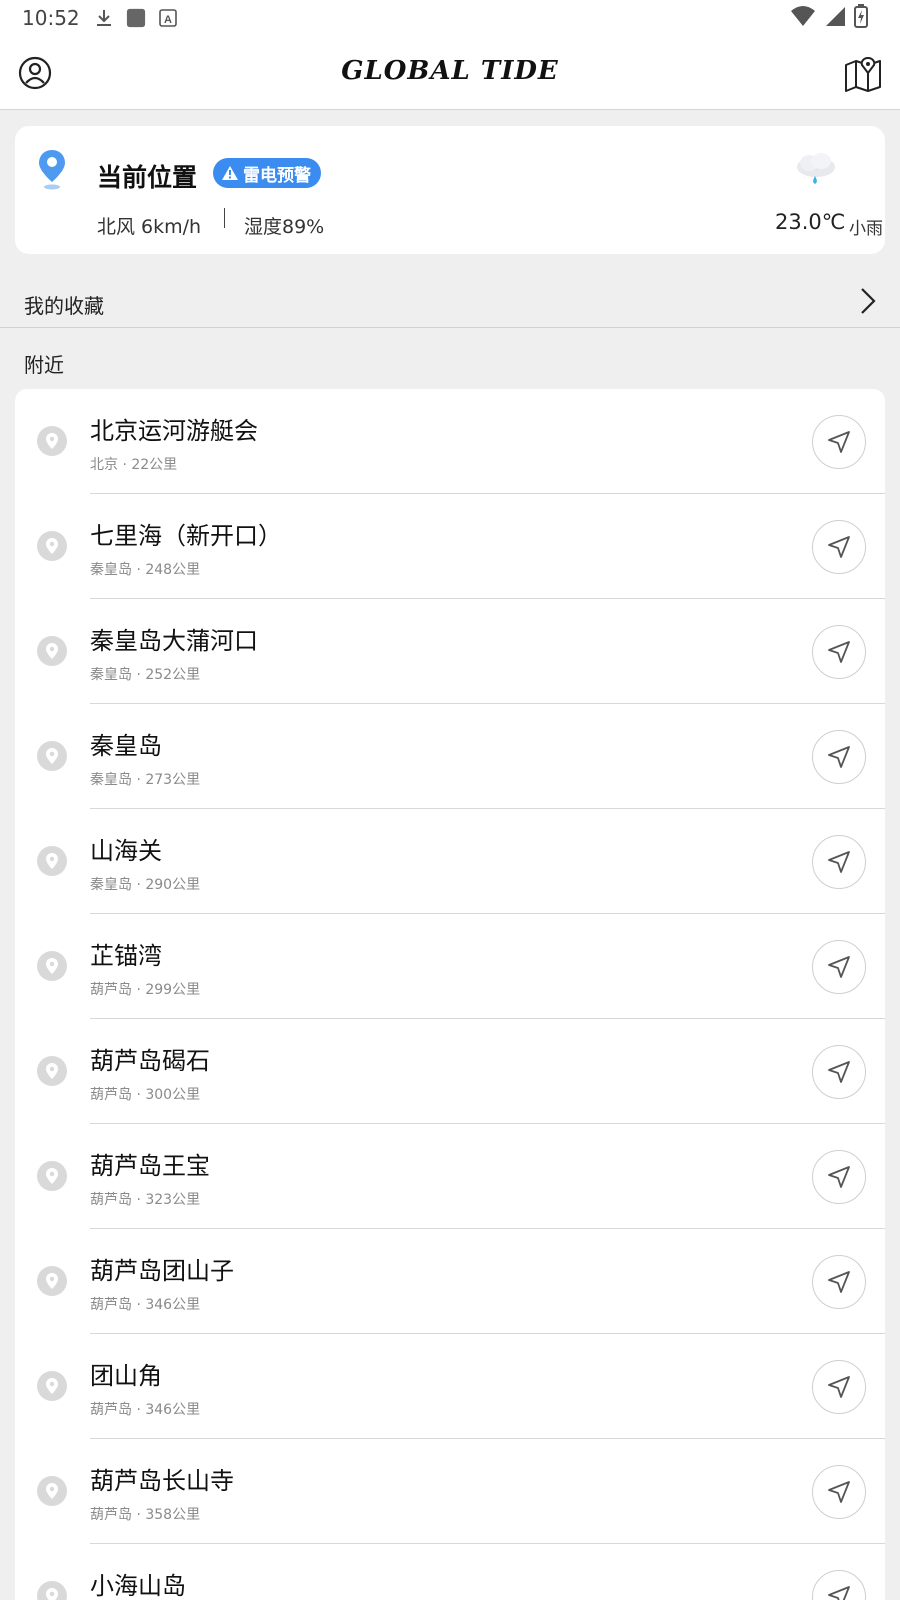 The height and width of the screenshot is (1600, 900). I want to click on battery-charging-icon, so click(861, 18).